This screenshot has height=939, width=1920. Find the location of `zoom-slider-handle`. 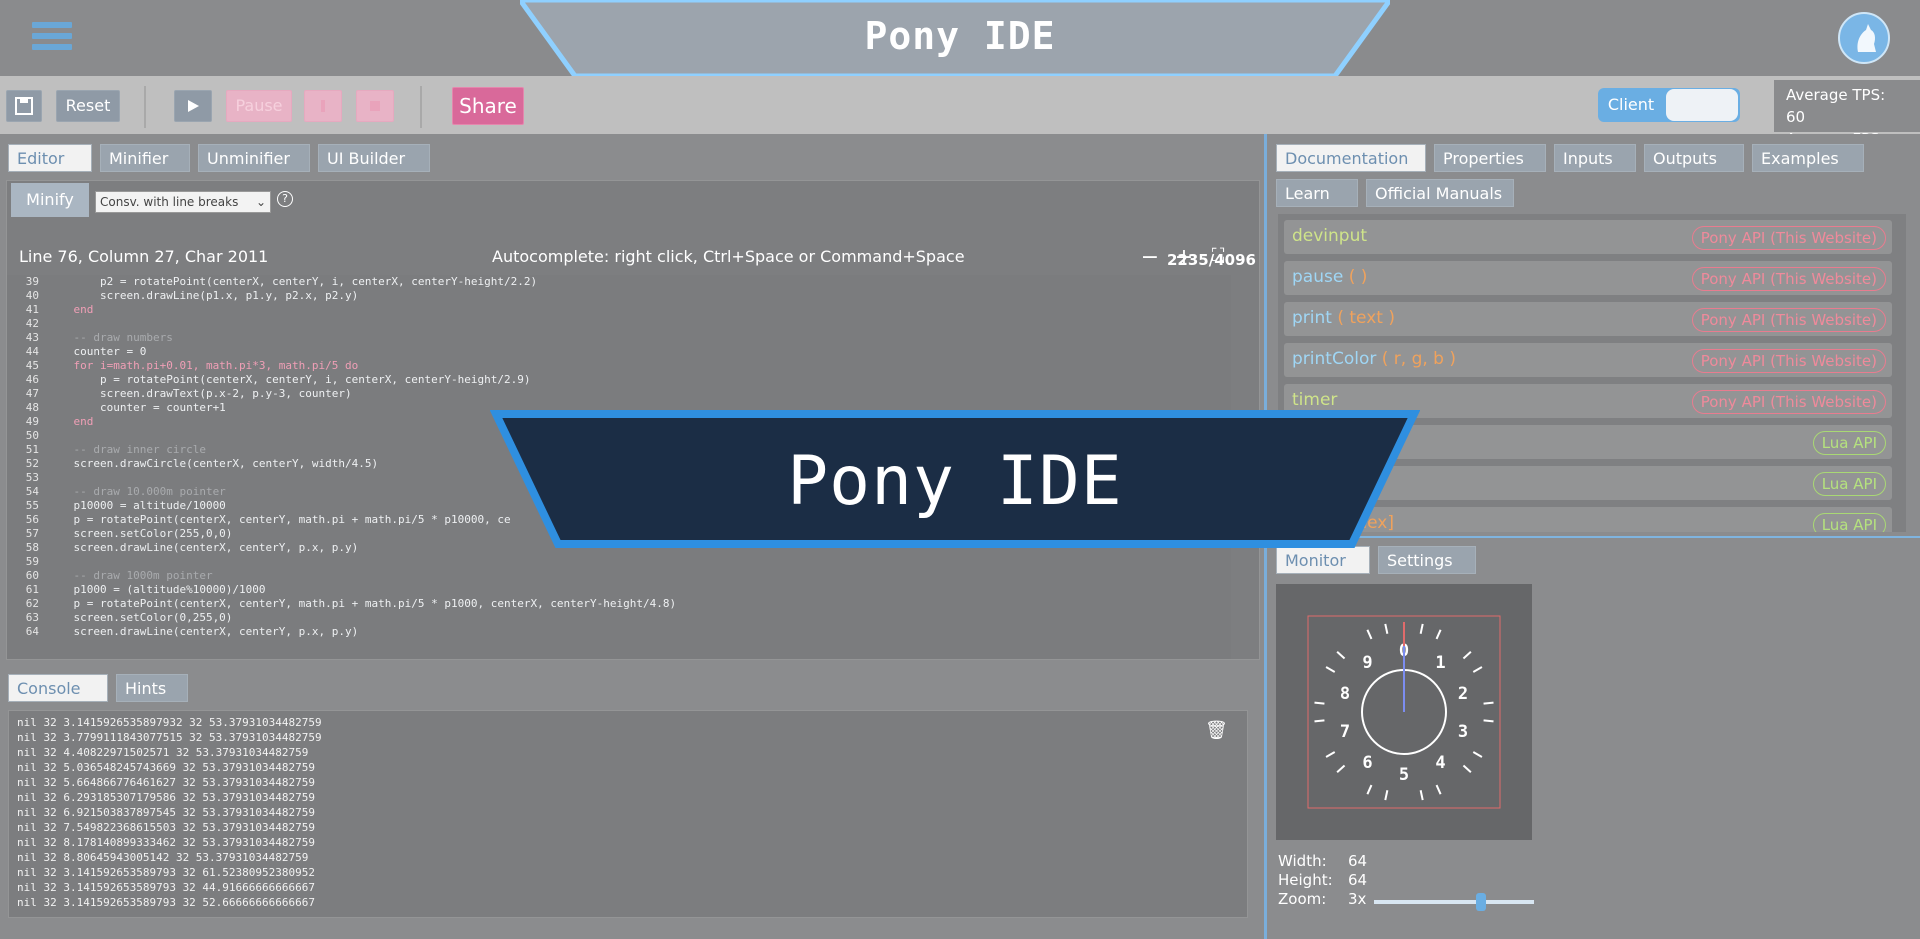

zoom-slider-handle is located at coordinates (1481, 902).